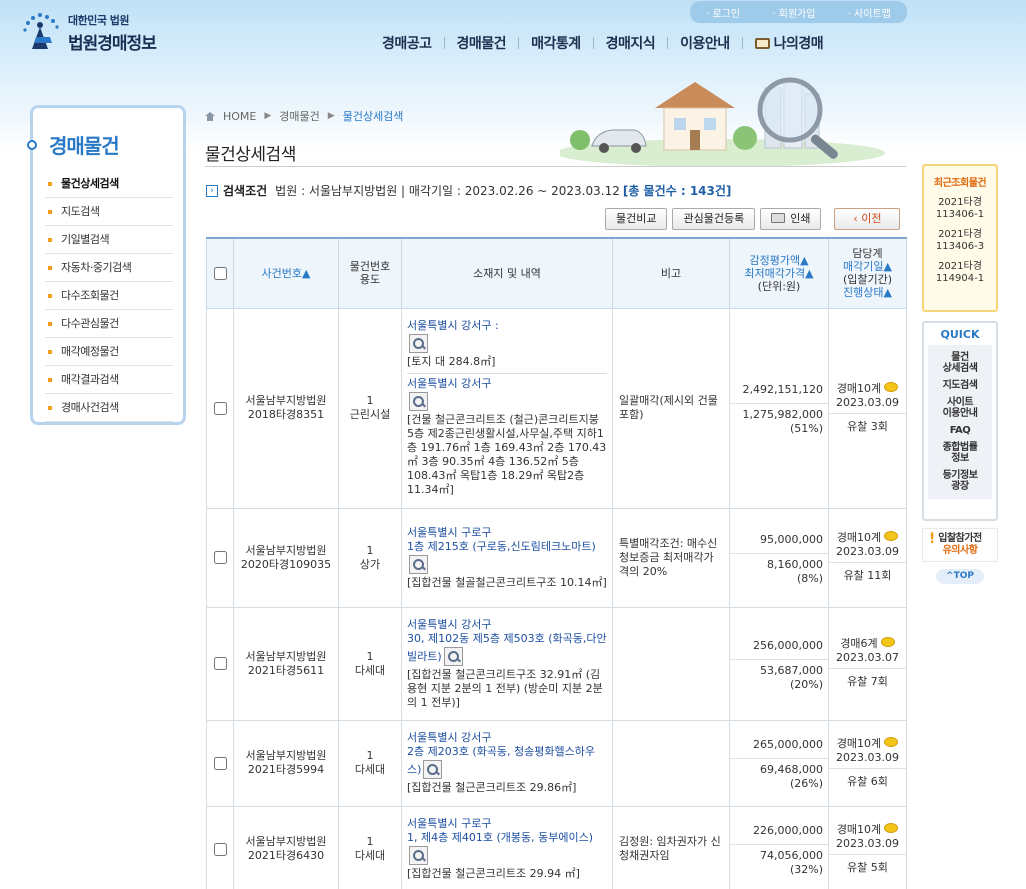 The width and height of the screenshot is (1026, 889). Describe the element at coordinates (705, 43) in the screenshot. I see `gnb-guide: 이용안내` at that location.